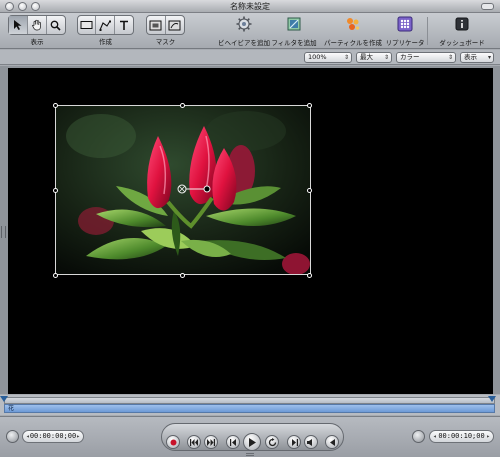 The image size is (500, 457). I want to click on step-forward-icon, so click(294, 442).